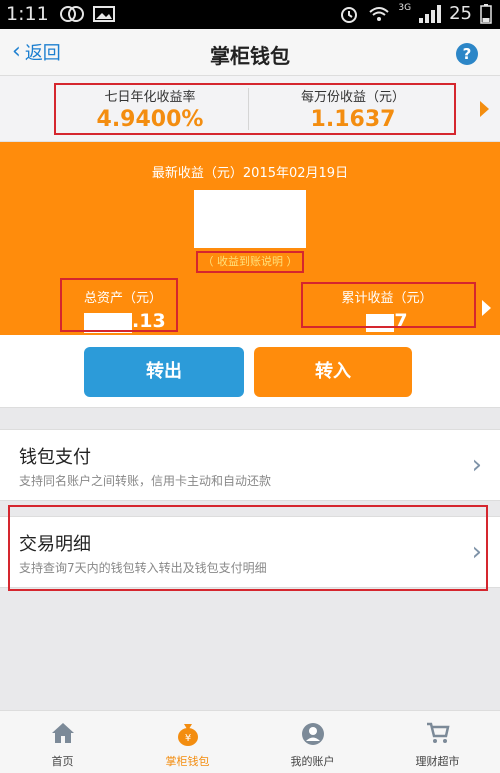  Describe the element at coordinates (27, 14) in the screenshot. I see `status-time: 1:11` at that location.